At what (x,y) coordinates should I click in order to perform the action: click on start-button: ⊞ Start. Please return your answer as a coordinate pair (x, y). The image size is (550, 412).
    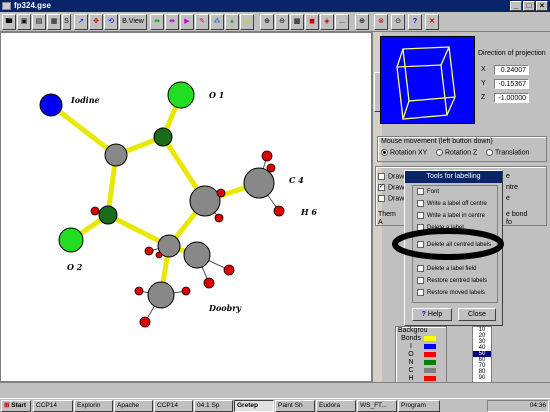
    Looking at the image, I should click on (16, 406).